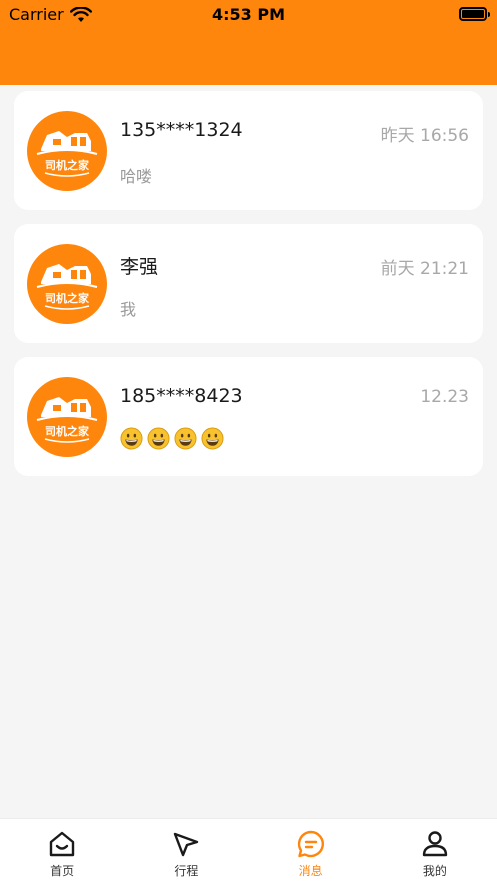 The image size is (497, 883). What do you see at coordinates (186, 871) in the screenshot?
I see `tab-label: 行程` at bounding box center [186, 871].